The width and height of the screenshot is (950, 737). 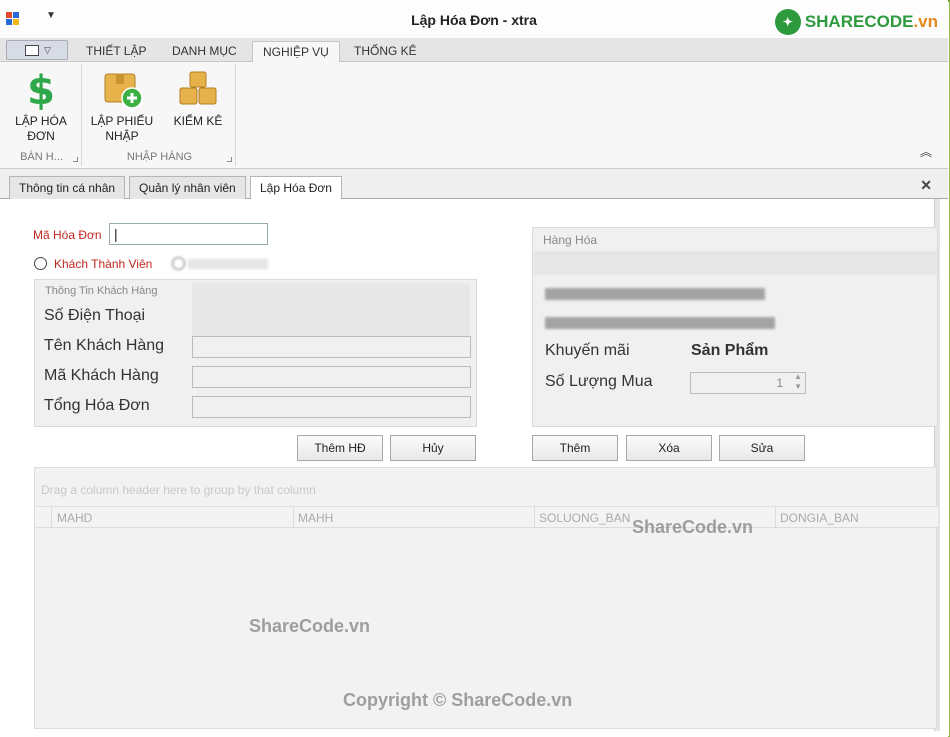 I want to click on invoice-id-input: |, so click(x=188, y=234).